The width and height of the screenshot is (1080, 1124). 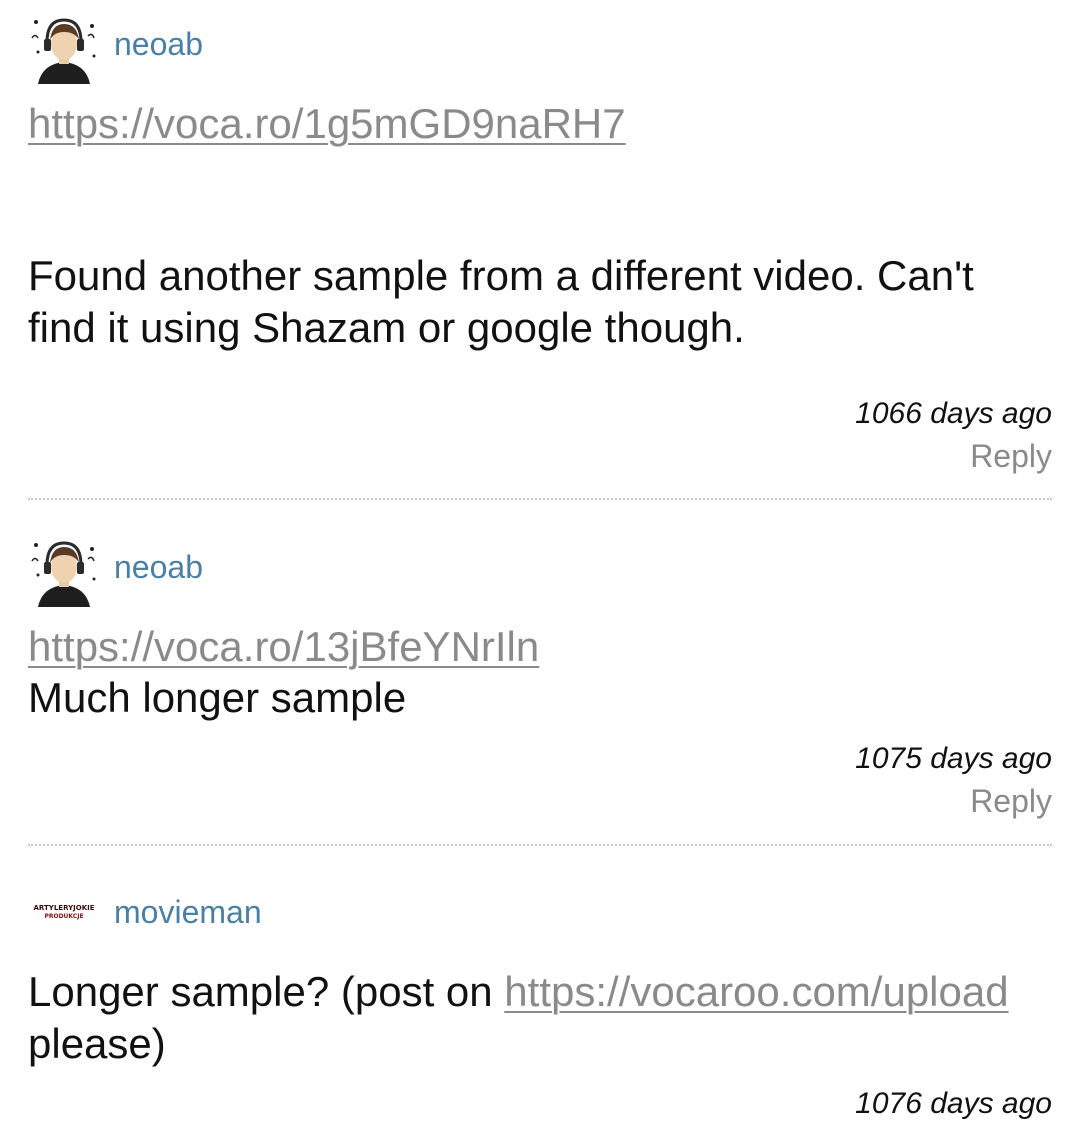 I want to click on comment-link: https://voca.ro/1g5mGD9naRH7, so click(x=327, y=123).